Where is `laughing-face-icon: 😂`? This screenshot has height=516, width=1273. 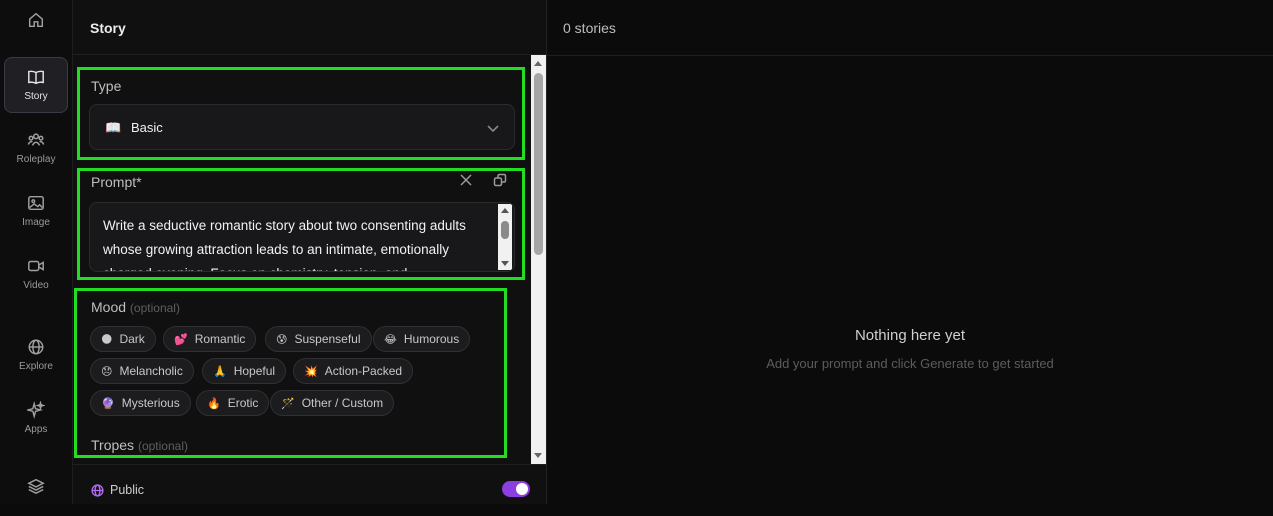 laughing-face-icon: 😂 is located at coordinates (390, 339).